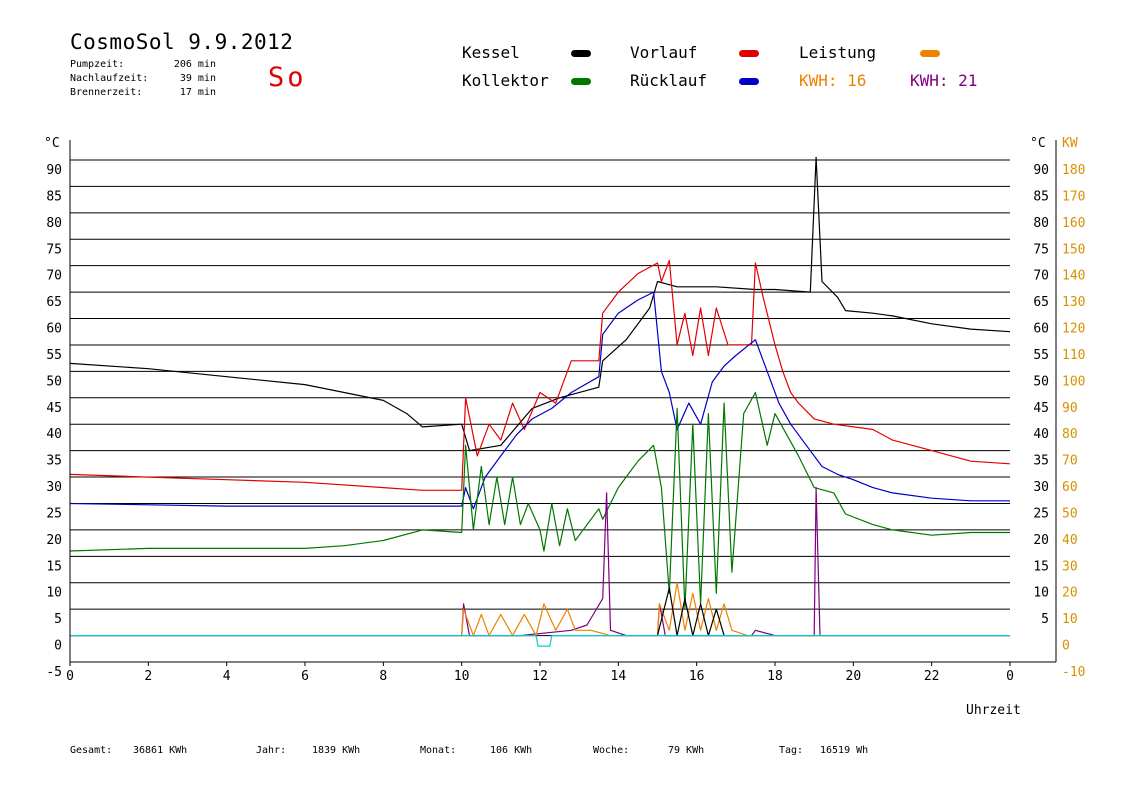  I want to click on y-tick-label-right-c: 65, so click(1041, 302).